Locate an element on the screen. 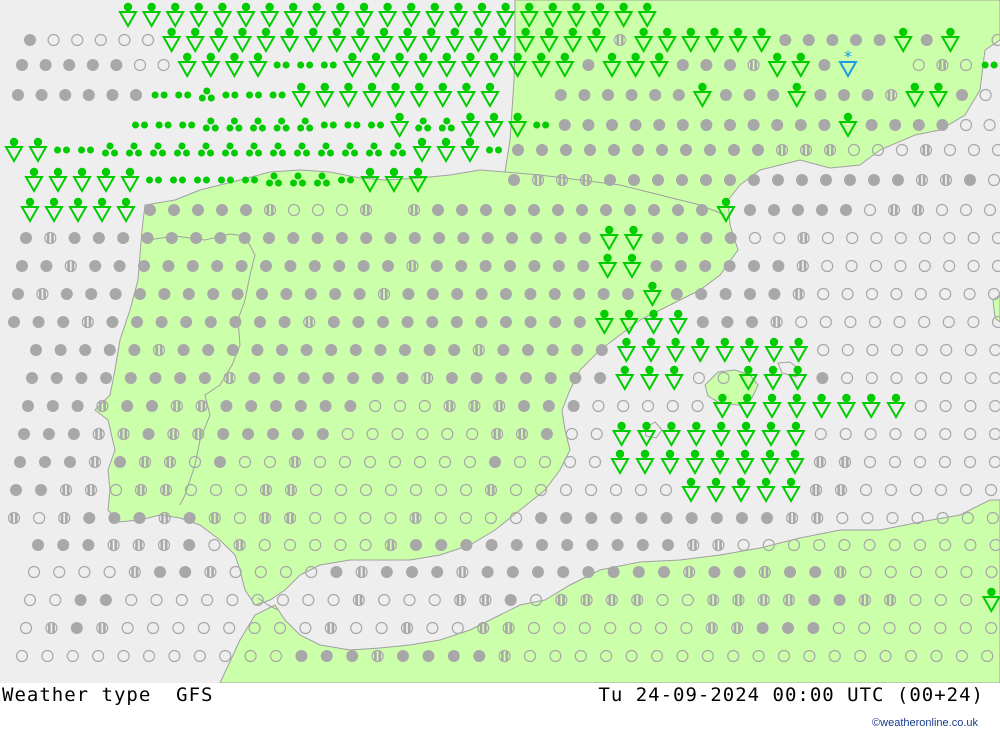 Image resolution: width=1000 pixels, height=733 pixels. credit-link: ©weatheronline.co.uk is located at coordinates (925, 723).